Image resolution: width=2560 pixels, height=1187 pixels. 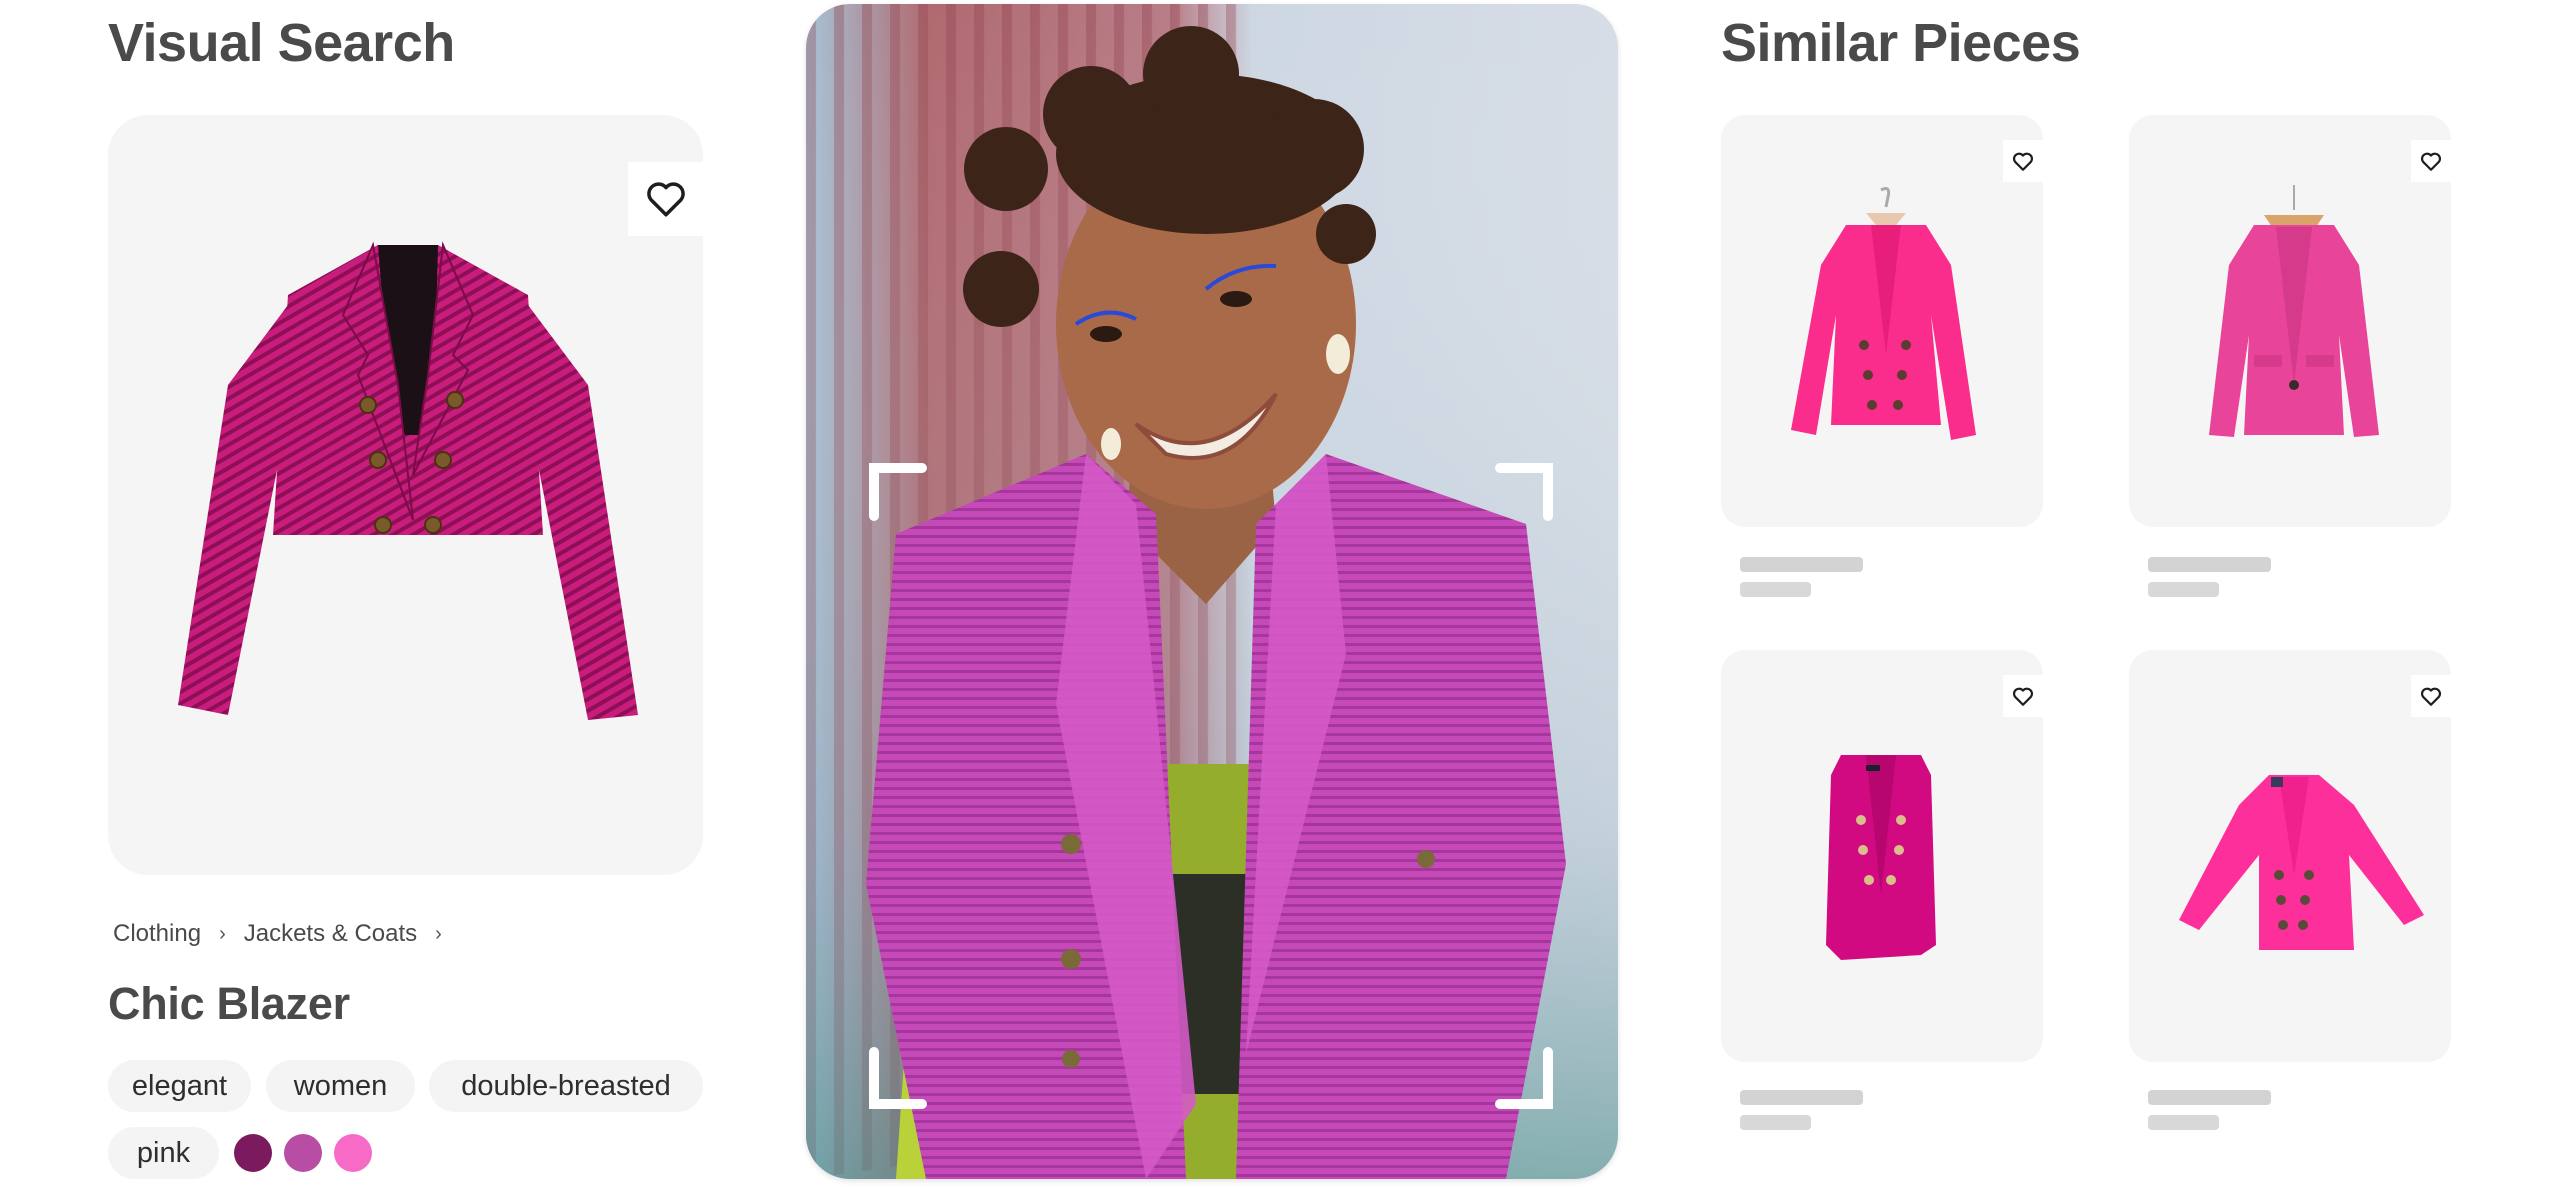 What do you see at coordinates (303, 1153) in the screenshot?
I see `color-swatch-orchid` at bounding box center [303, 1153].